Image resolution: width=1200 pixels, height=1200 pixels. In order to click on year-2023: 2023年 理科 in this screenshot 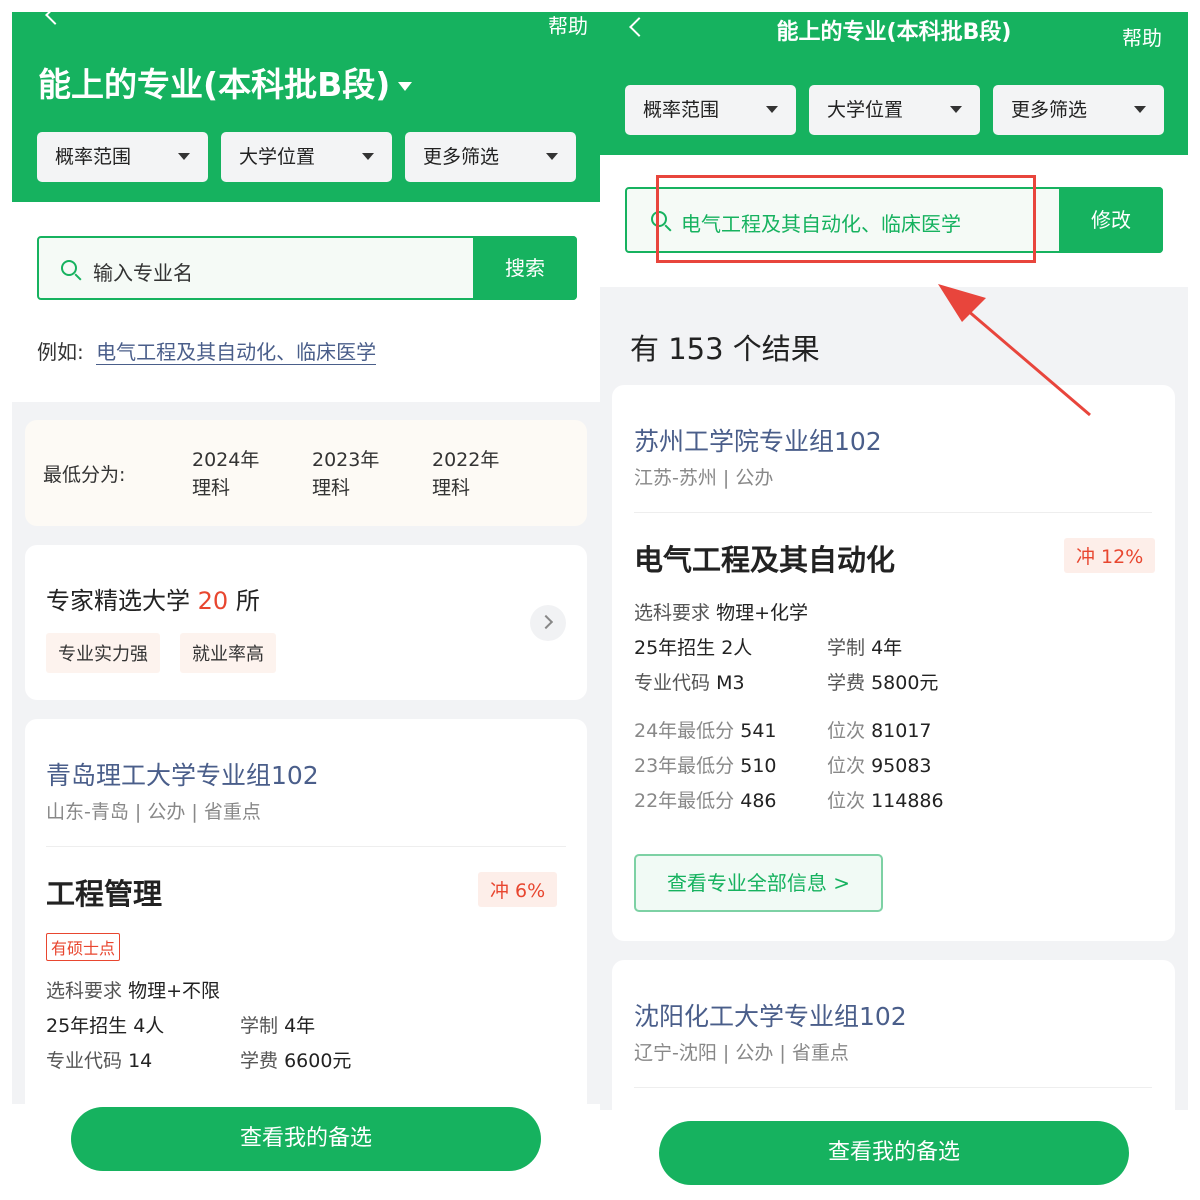, I will do `click(345, 474)`.